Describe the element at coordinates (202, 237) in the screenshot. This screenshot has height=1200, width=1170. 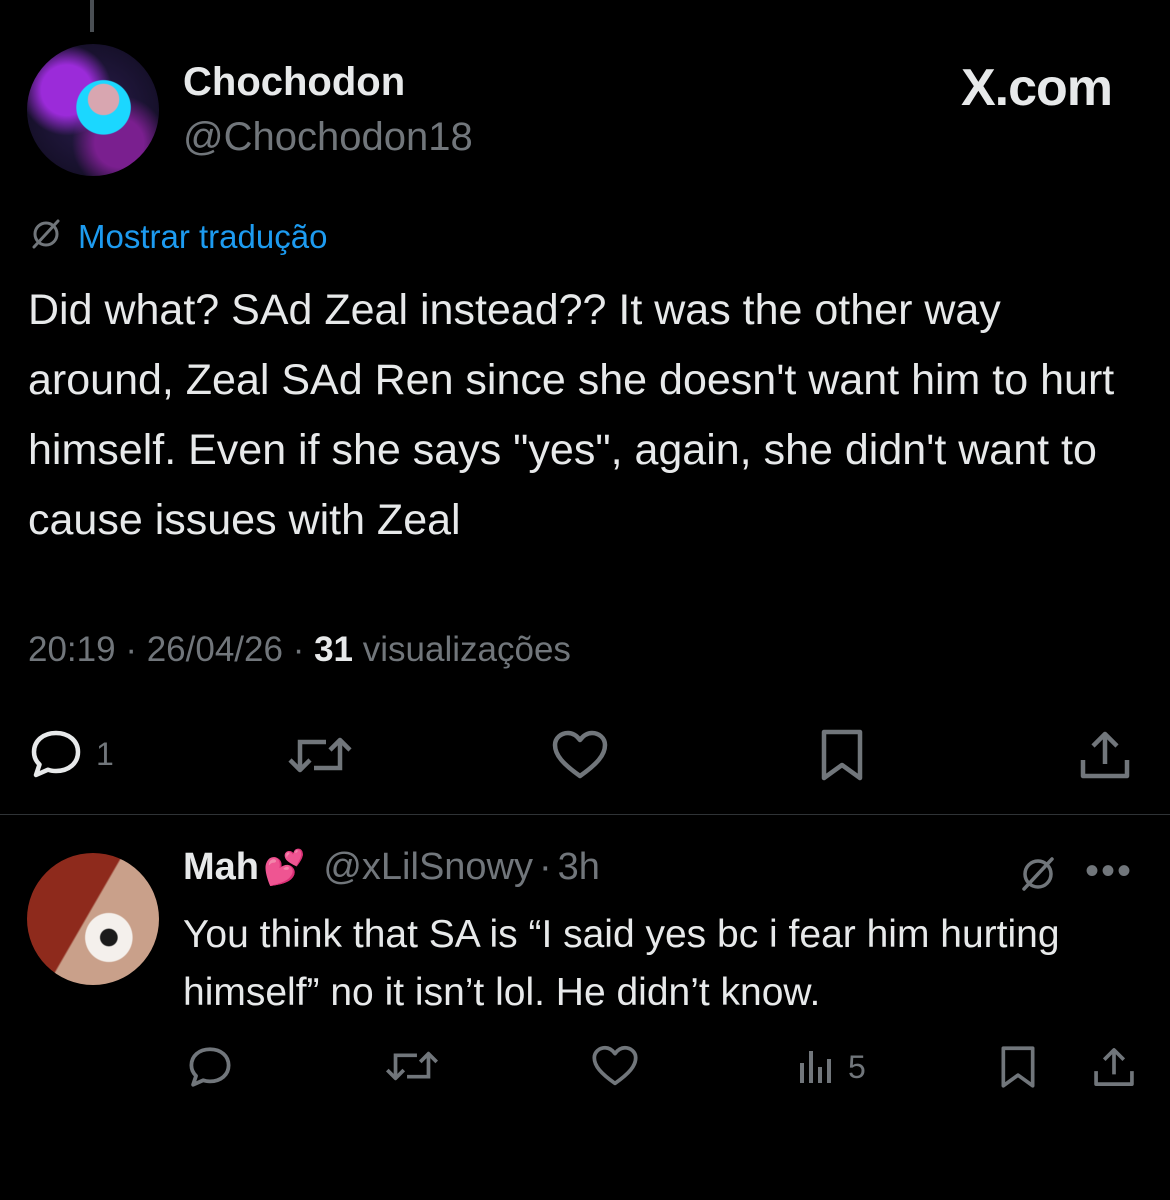
I see `show-translation-label: Mostrar tradução` at that location.